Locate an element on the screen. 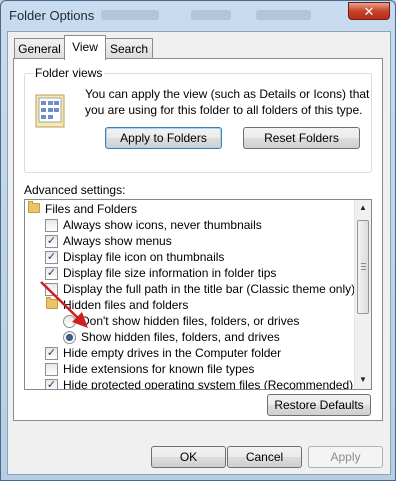 The image size is (396, 481). tab-view: View is located at coordinates (85, 47).